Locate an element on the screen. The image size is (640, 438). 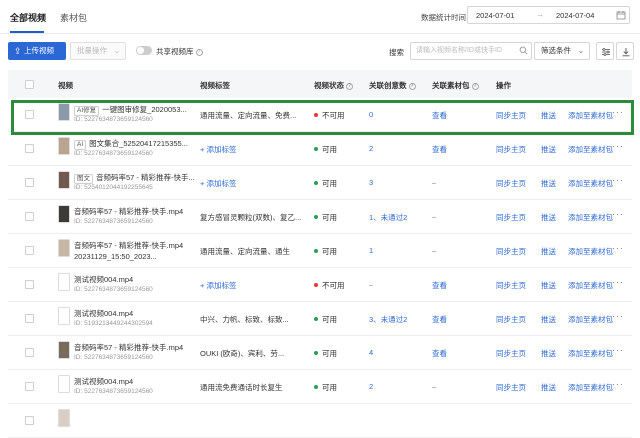
download-button is located at coordinates (625, 51).